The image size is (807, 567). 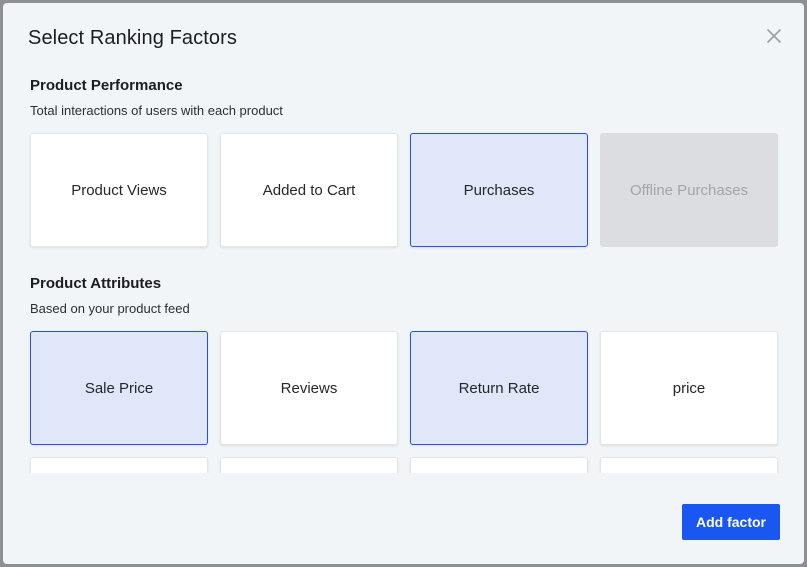 I want to click on add-factor-button: Add factor, so click(x=731, y=522).